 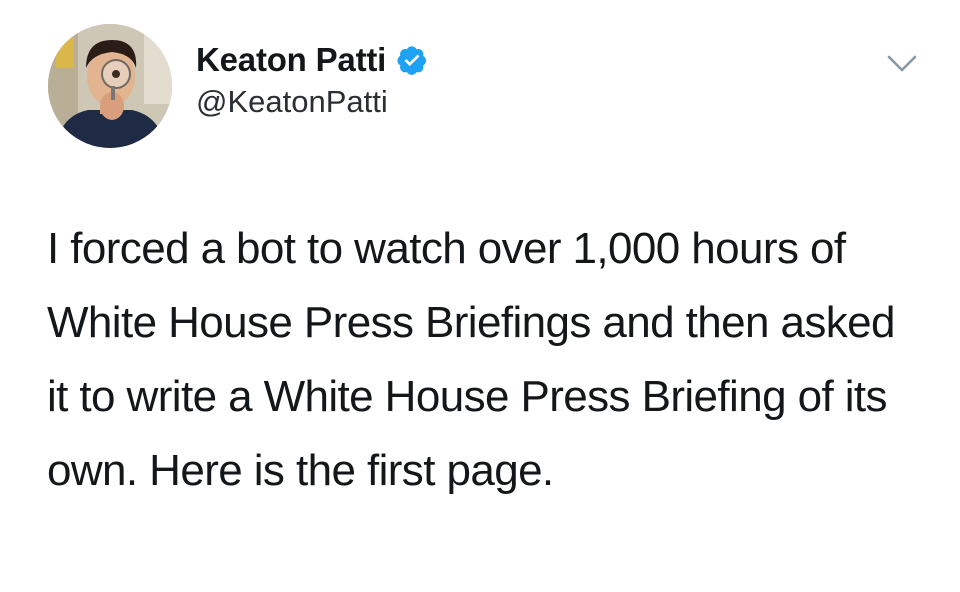 What do you see at coordinates (902, 64) in the screenshot?
I see `chevron-down-icon` at bounding box center [902, 64].